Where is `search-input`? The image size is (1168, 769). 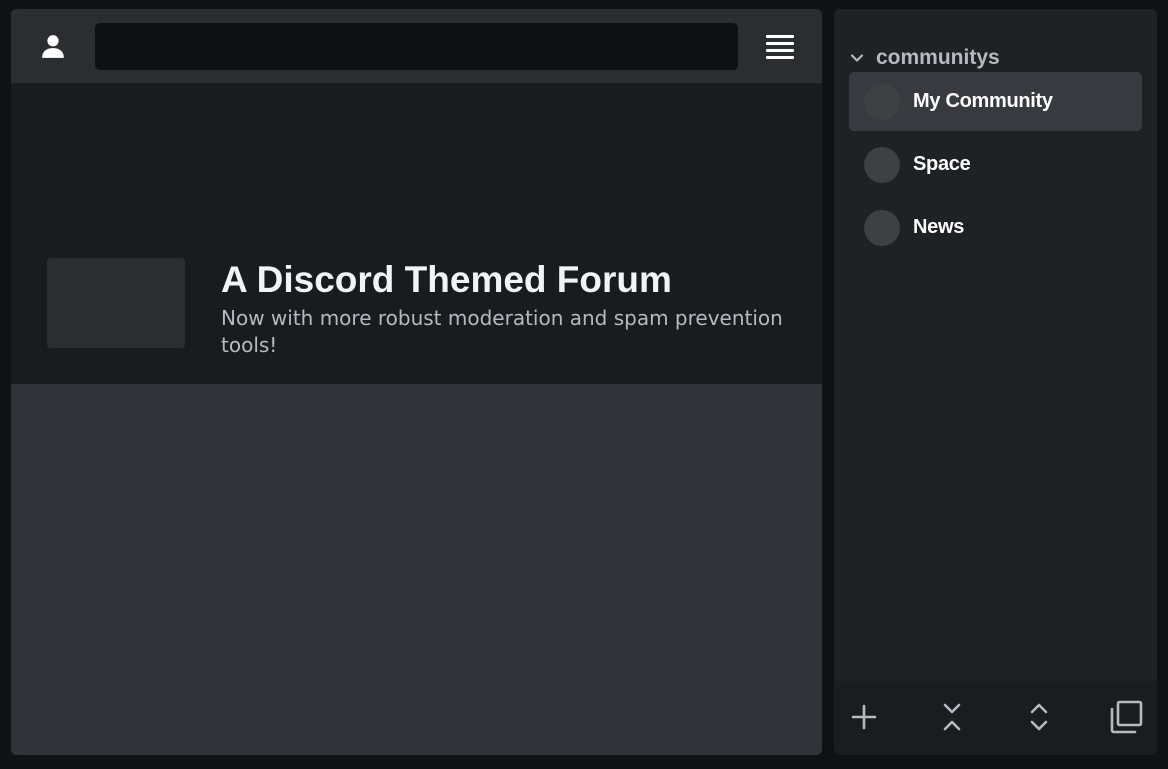
search-input is located at coordinates (416, 46).